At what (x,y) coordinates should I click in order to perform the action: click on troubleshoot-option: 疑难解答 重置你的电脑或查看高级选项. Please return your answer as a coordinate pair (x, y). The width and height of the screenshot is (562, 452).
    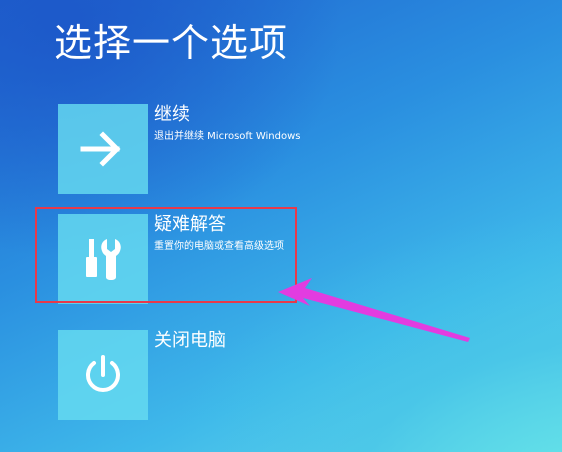
    Looking at the image, I should click on (208, 260).